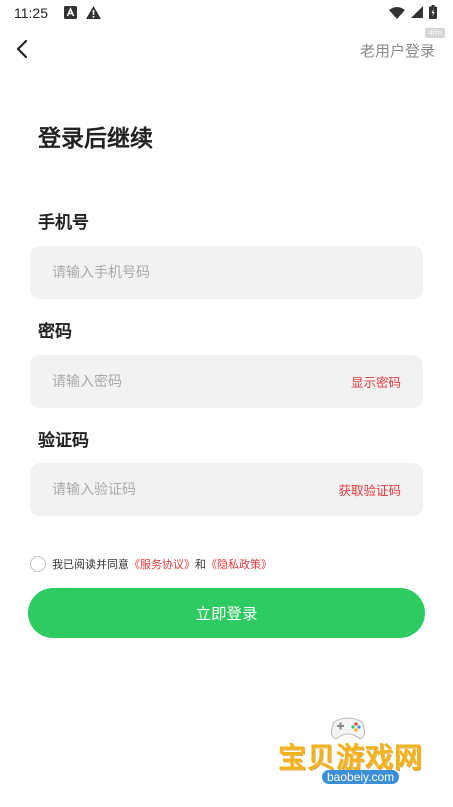  I want to click on password-input, so click(187, 381).